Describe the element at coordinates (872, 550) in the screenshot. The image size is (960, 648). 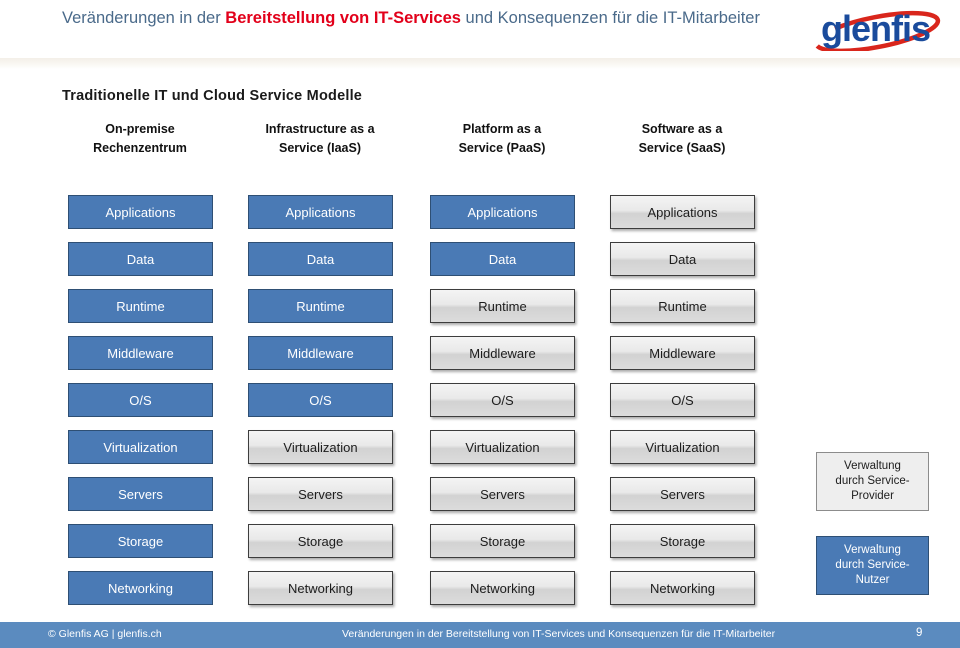
I see `legend-nutzer-line1: Verwaltung` at that location.